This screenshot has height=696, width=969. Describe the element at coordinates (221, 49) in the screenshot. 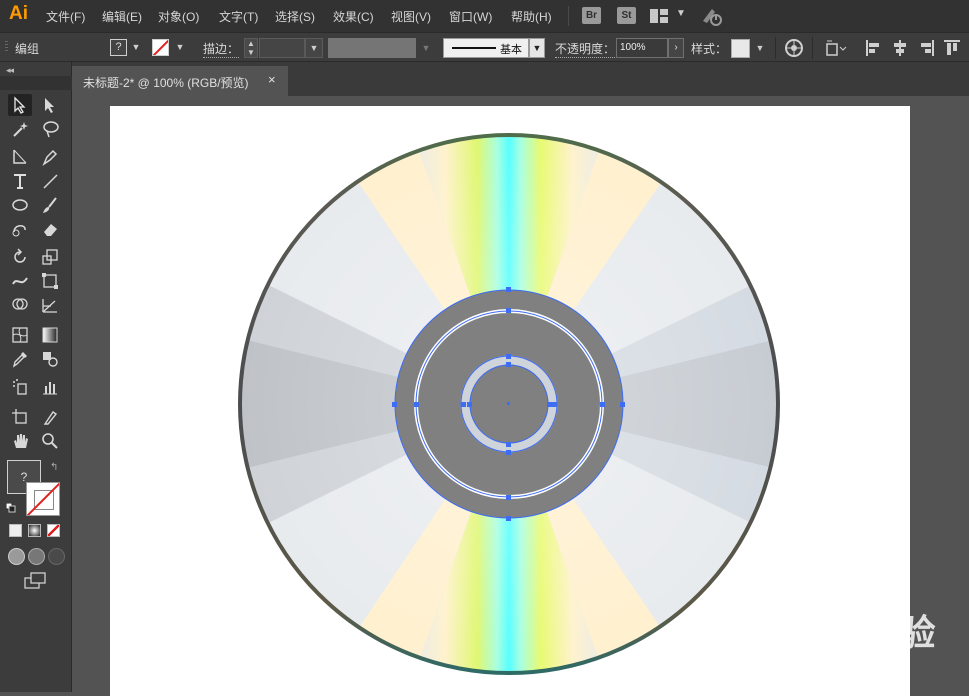

I see `stroke-label: 描边：` at that location.